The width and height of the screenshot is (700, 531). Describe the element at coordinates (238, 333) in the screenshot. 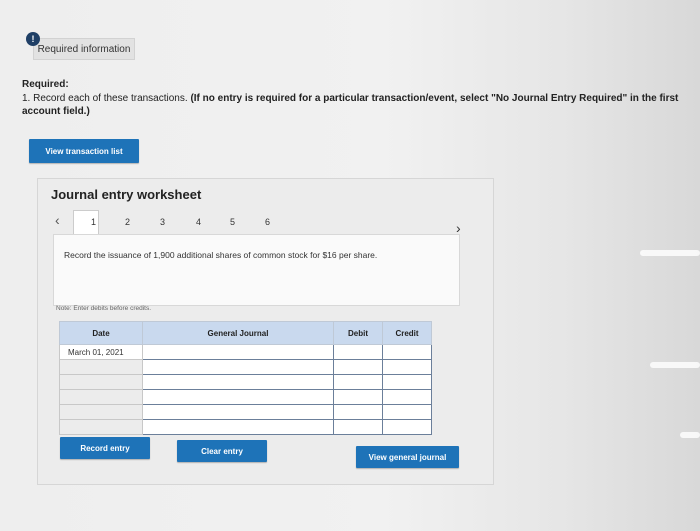

I see `general-journal-header: General Journal` at that location.